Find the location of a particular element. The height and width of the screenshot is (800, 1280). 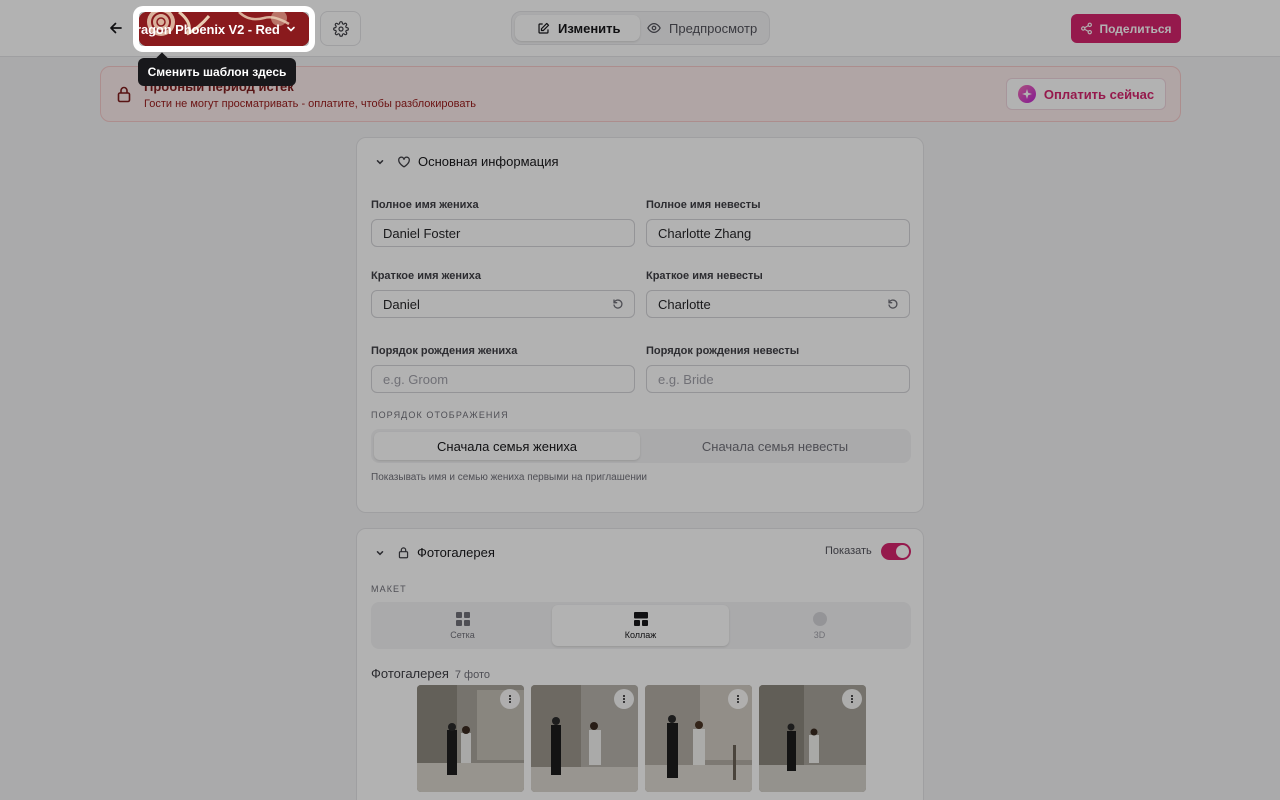

heart-icon is located at coordinates (404, 161).